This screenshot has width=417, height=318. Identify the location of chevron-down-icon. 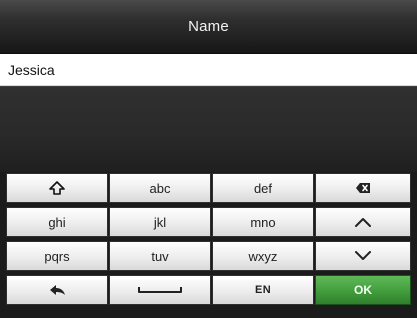
(363, 256).